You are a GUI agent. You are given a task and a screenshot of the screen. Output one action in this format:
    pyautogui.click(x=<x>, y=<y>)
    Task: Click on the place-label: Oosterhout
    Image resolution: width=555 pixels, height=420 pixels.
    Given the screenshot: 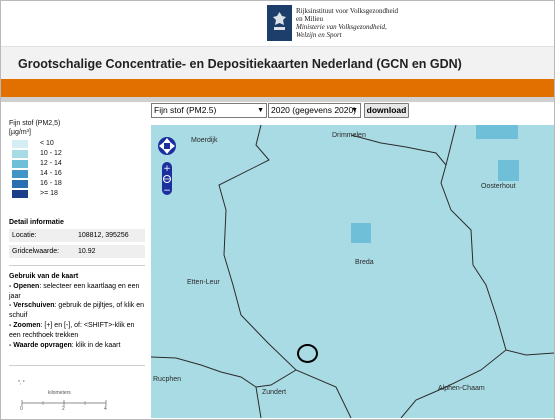 What is the action you would take?
    pyautogui.click(x=498, y=186)
    